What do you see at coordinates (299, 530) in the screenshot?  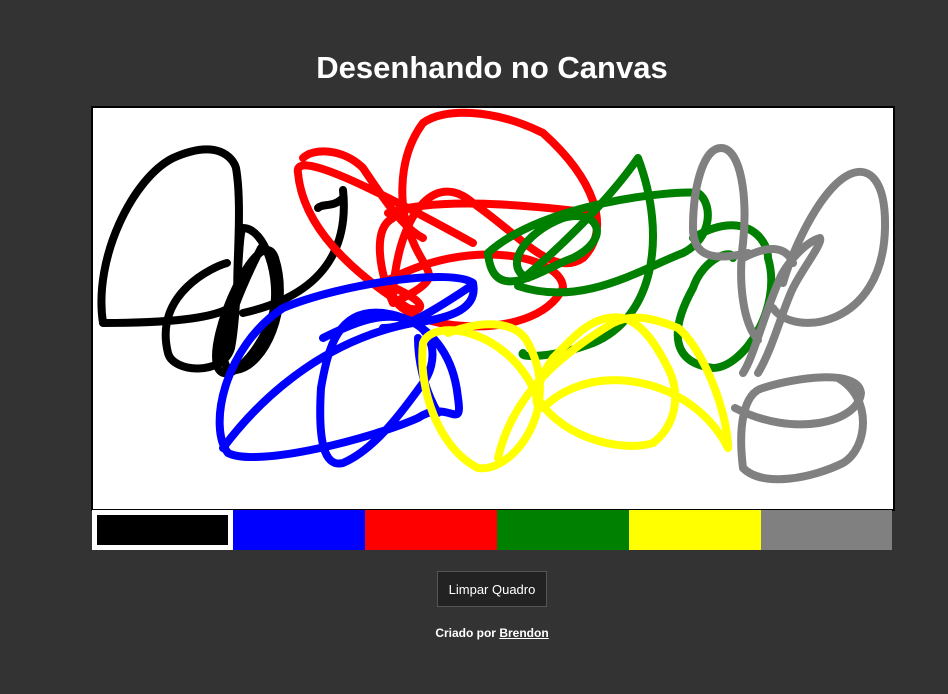 I see `color-swatch-blue` at bounding box center [299, 530].